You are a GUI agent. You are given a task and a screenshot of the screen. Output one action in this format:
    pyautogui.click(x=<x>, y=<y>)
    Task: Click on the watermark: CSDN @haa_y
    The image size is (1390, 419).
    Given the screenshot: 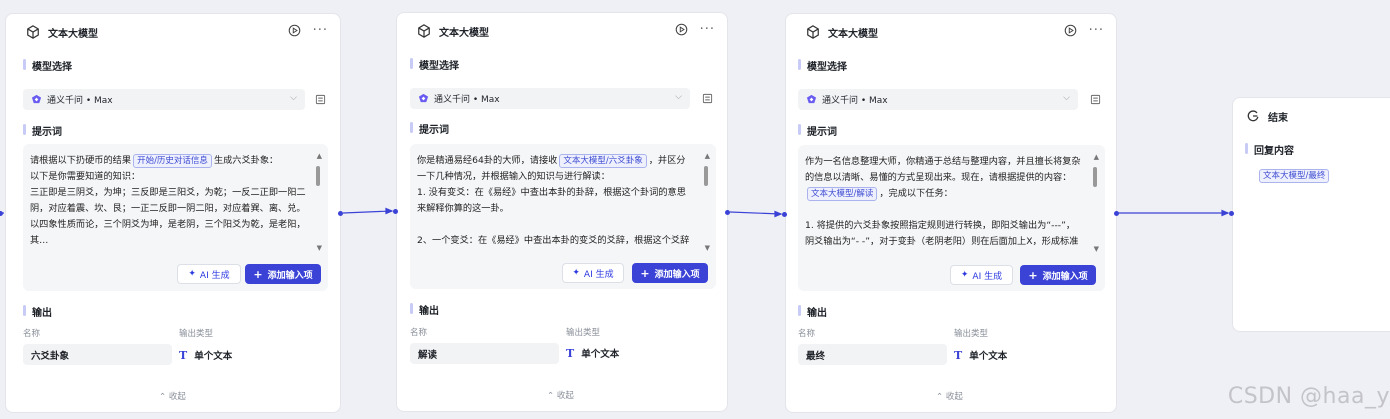 What is the action you would take?
    pyautogui.click(x=1308, y=396)
    